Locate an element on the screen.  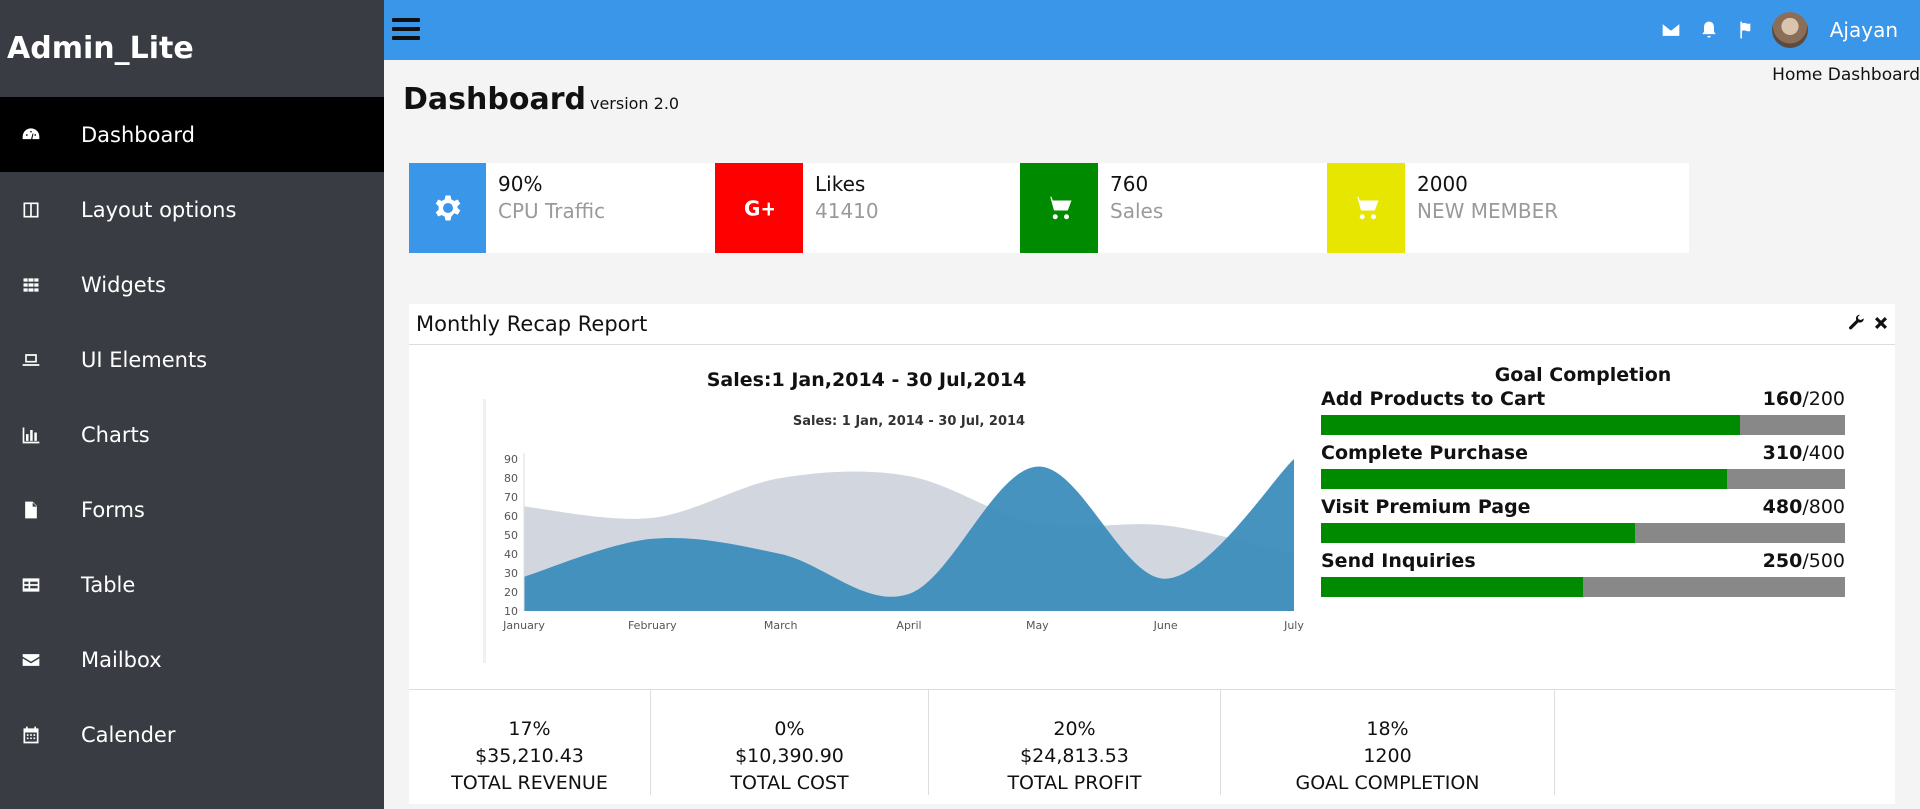
goal-value: 250/500 is located at coordinates (1804, 561).